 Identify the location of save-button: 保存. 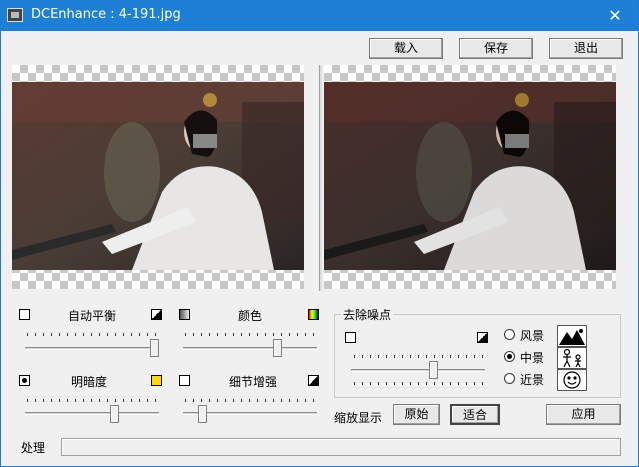
(496, 48).